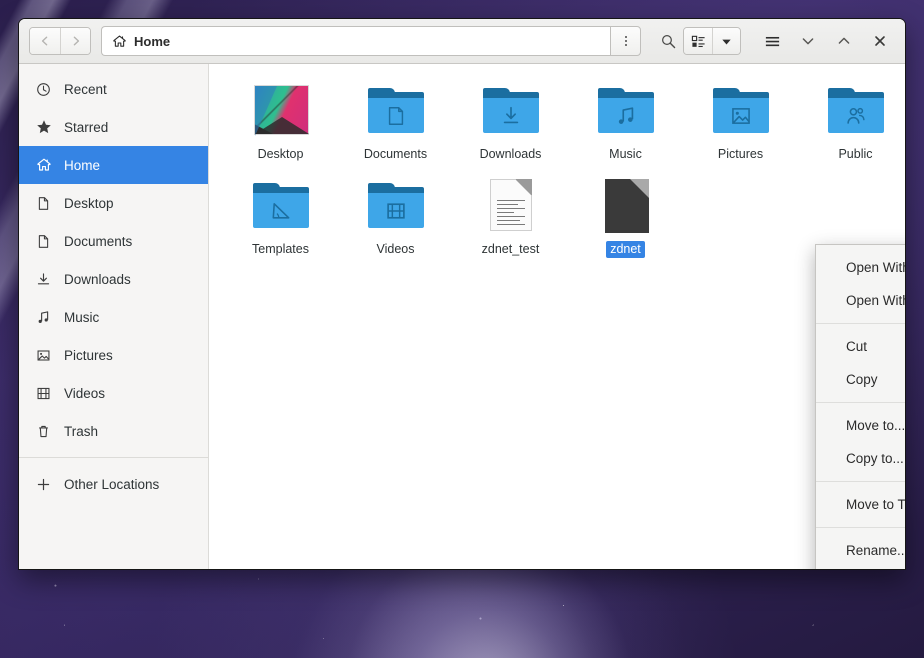 The height and width of the screenshot is (658, 924). I want to click on file-item-desktop: Desktop, so click(280, 123).